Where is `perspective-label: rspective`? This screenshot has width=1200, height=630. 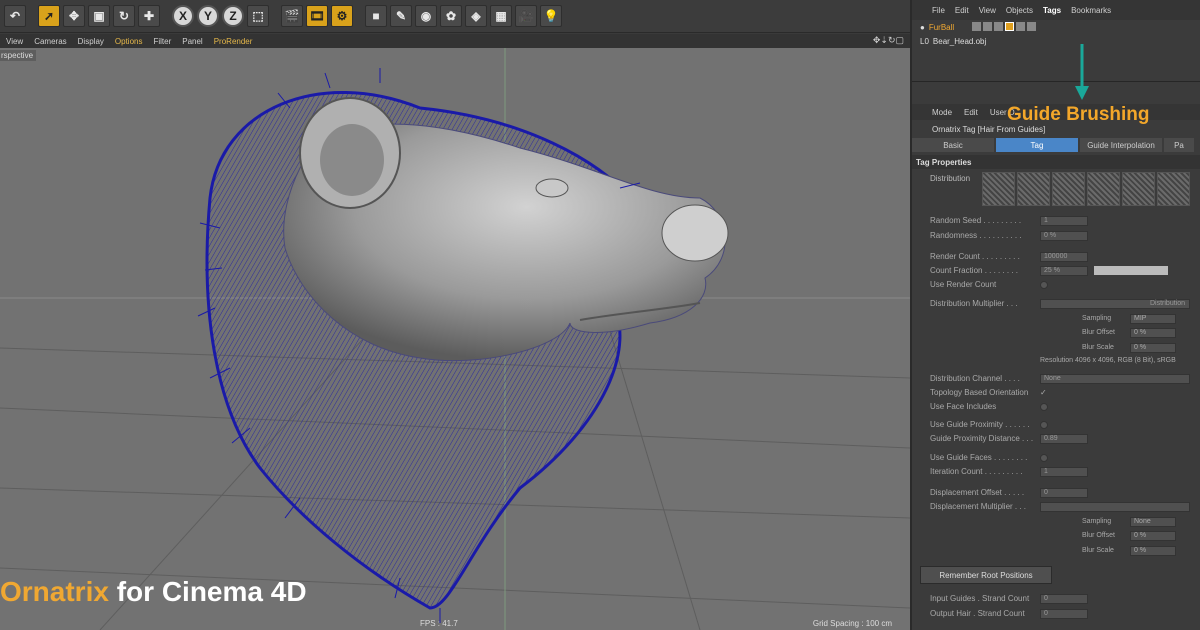
perspective-label: rspective is located at coordinates (18, 55).